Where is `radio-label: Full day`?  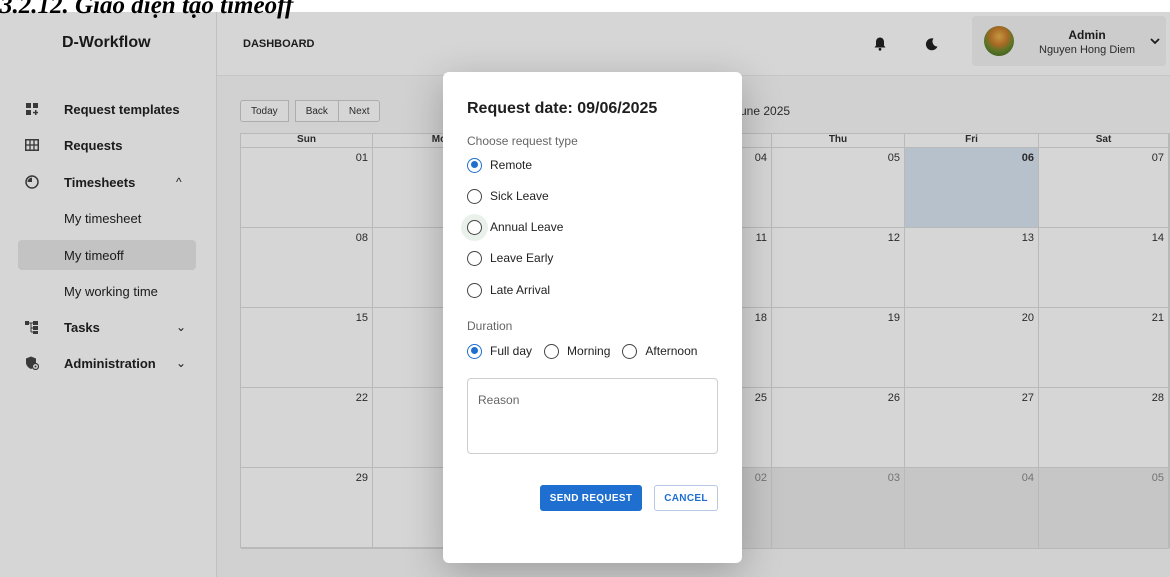 radio-label: Full day is located at coordinates (511, 351).